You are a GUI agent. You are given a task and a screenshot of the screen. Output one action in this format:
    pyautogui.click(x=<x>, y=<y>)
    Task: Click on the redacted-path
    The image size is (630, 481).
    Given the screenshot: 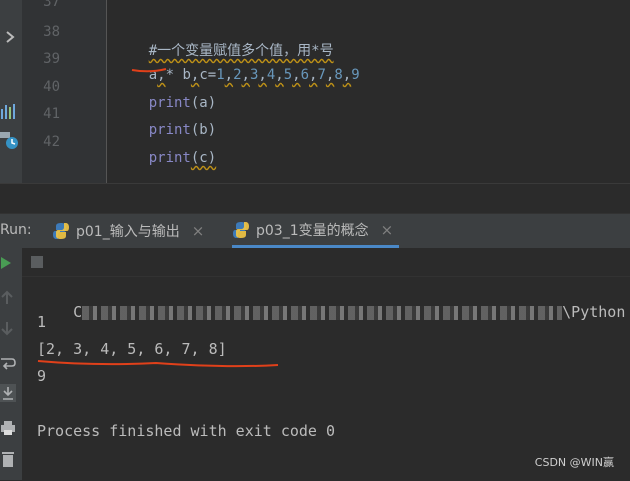 What is the action you would take?
    pyautogui.click(x=322, y=312)
    